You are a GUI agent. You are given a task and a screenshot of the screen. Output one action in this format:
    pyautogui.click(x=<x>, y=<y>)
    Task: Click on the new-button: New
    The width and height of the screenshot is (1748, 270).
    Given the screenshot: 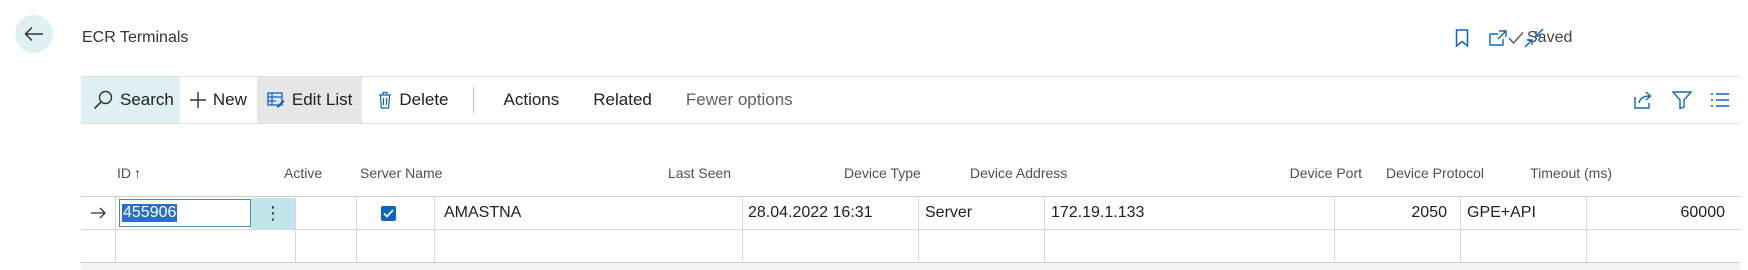 What is the action you would take?
    pyautogui.click(x=218, y=100)
    